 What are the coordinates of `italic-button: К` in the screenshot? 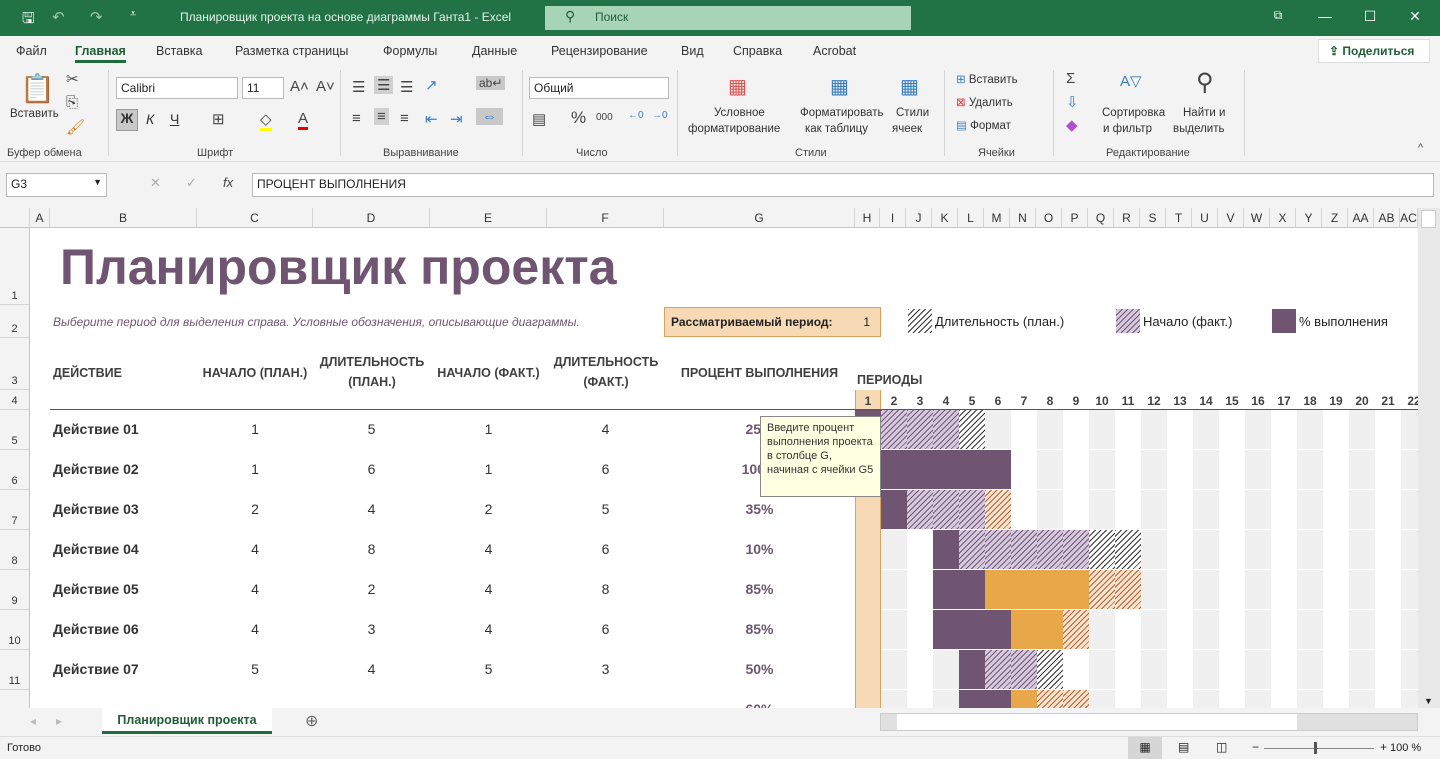 It's located at (150, 119).